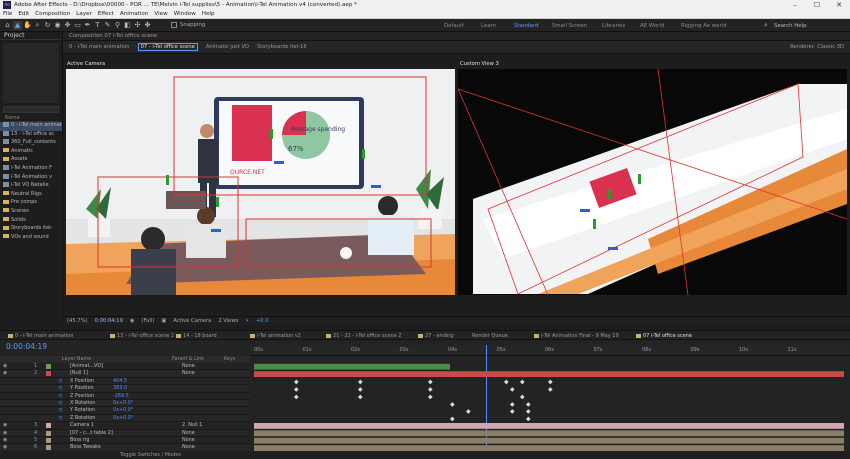  Describe the element at coordinates (363, 336) in the screenshot. I see `tl-tab-21-22: 21 - 22 - i-Tel office scene 2` at that location.